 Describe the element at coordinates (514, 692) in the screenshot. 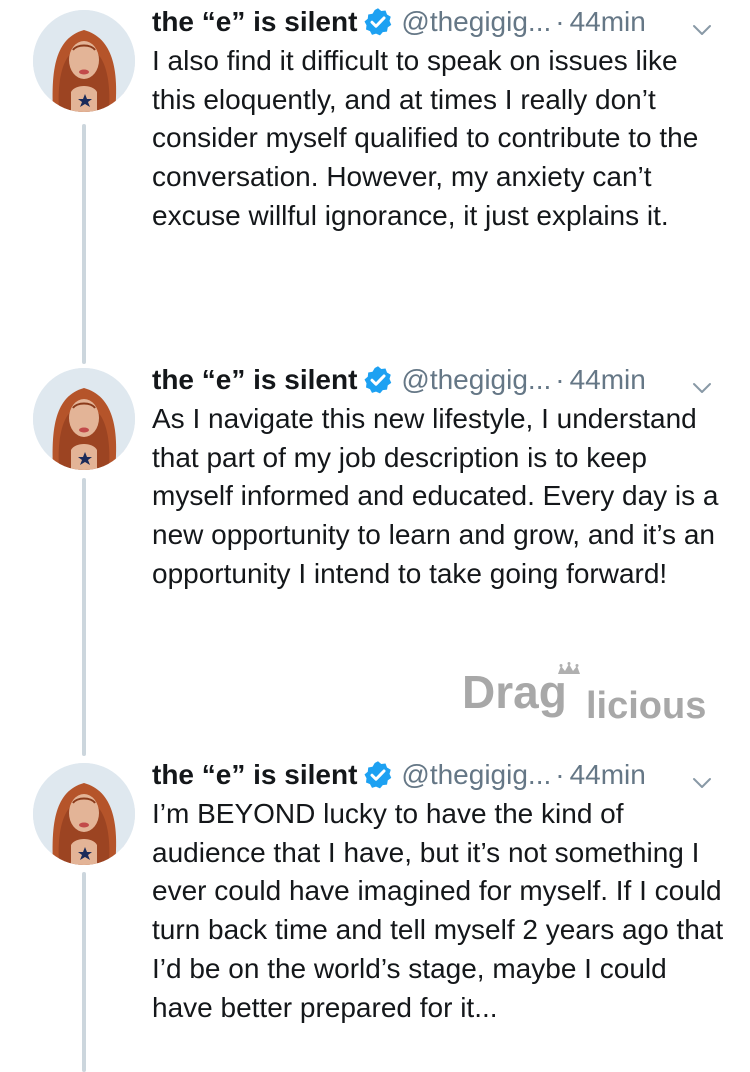

I see `watermark-text-drag: Drag` at that location.